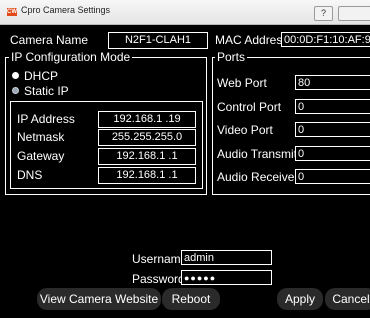 Image resolution: width=370 pixels, height=318 pixels. Describe the element at coordinates (191, 299) in the screenshot. I see `reboot-button: Reboot` at that location.